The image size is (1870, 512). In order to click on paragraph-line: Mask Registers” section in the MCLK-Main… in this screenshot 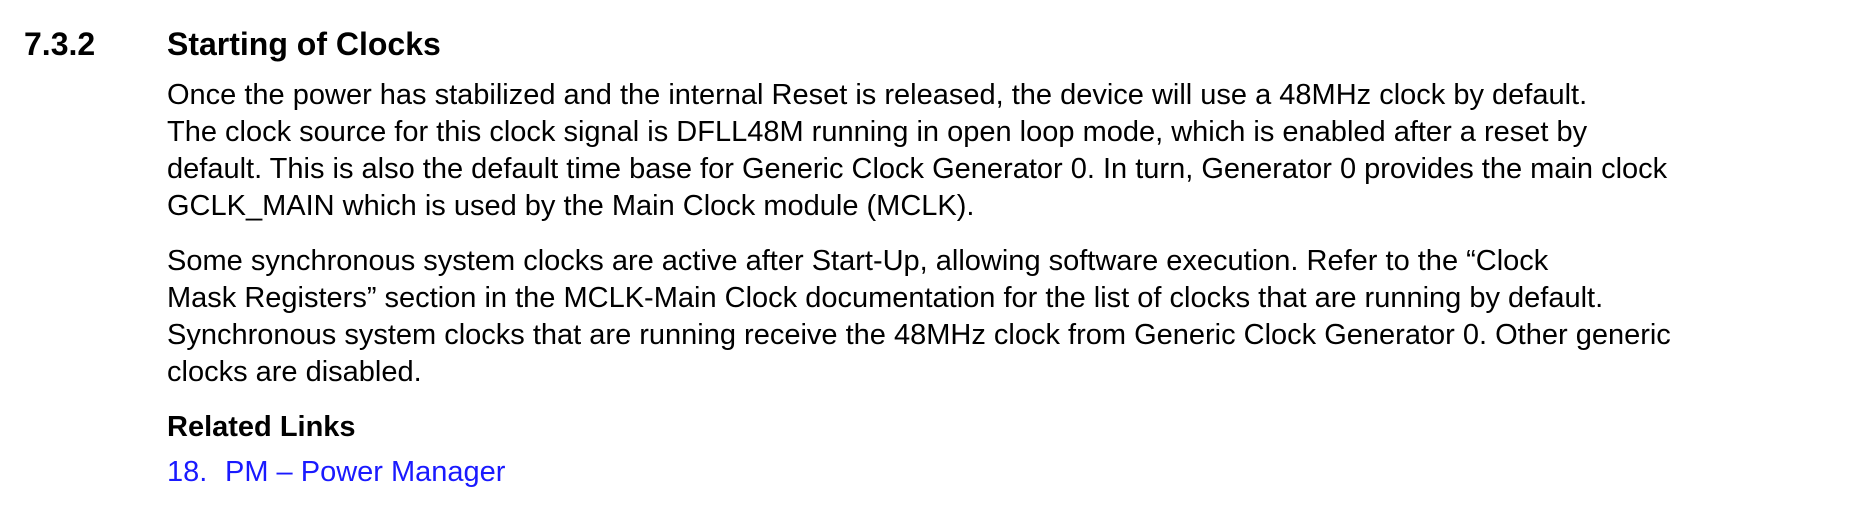, I will do `click(885, 298)`.